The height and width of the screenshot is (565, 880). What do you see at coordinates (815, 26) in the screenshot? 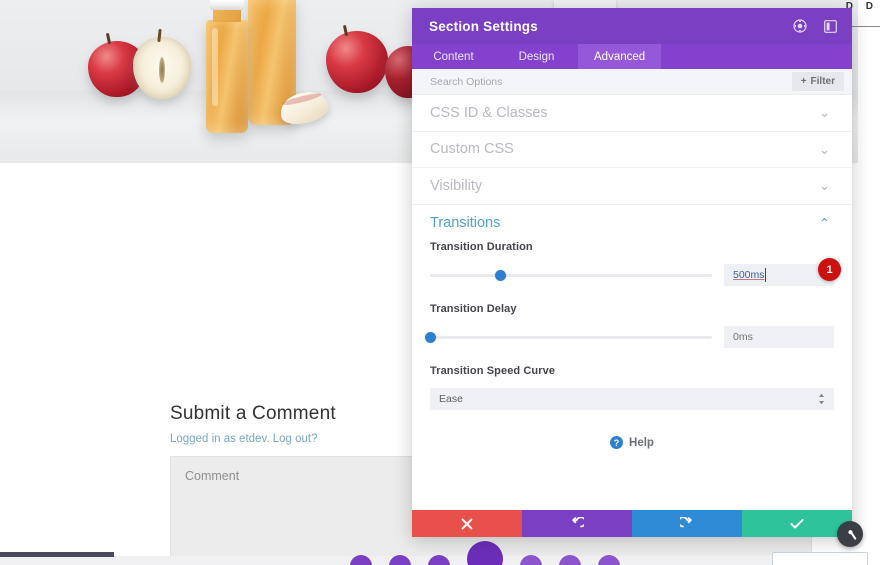
I see `panel-header-icons` at bounding box center [815, 26].